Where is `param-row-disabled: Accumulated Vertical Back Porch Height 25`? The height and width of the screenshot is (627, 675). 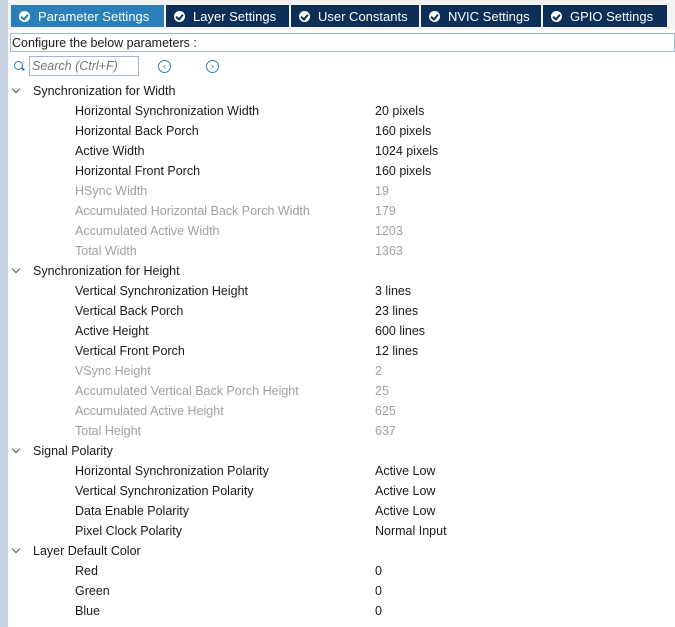
param-row-disabled: Accumulated Vertical Back Porch Height 25 is located at coordinates (375, 391).